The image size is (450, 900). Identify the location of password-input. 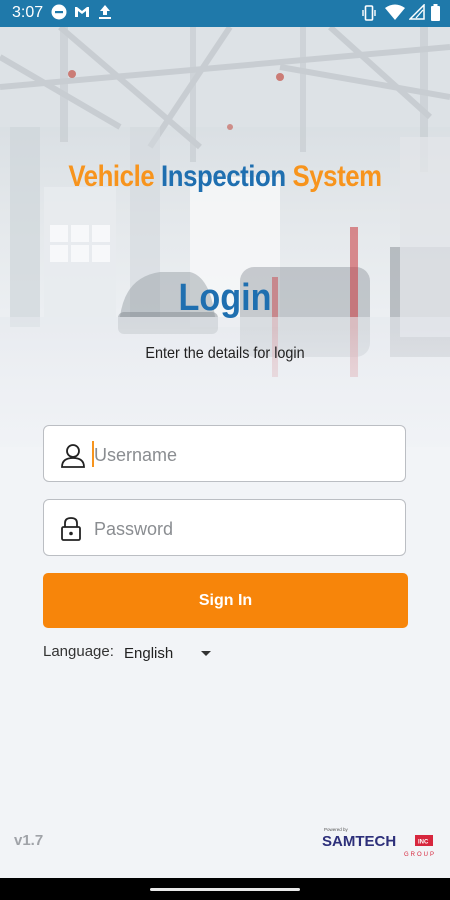
(244, 529).